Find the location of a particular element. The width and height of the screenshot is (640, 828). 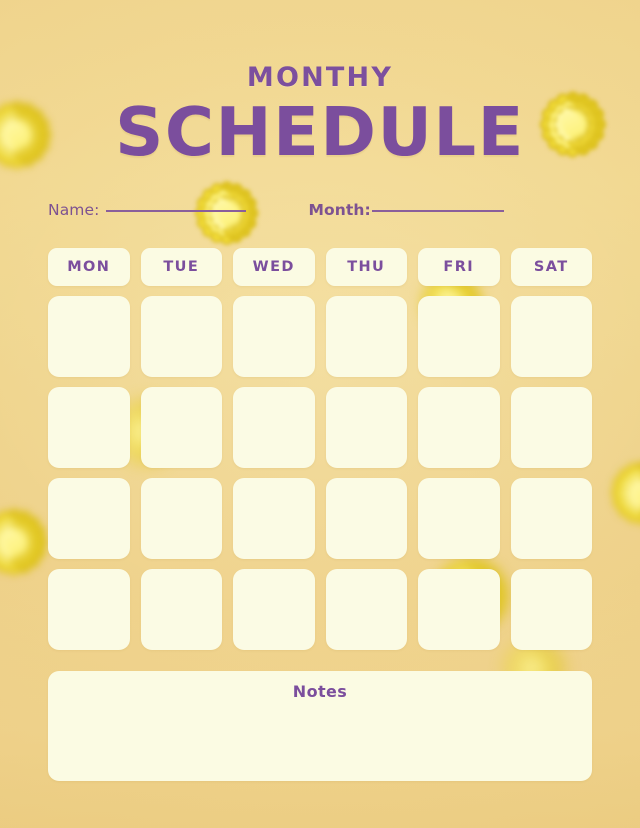

day-header-sat: SAT is located at coordinates (551, 267).